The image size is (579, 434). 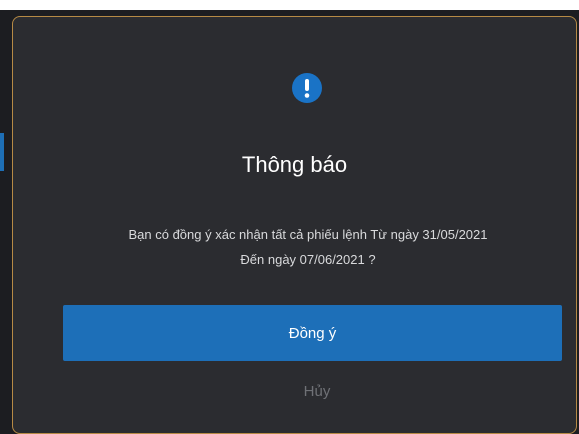 I want to click on background-highlight, so click(x=2, y=152).